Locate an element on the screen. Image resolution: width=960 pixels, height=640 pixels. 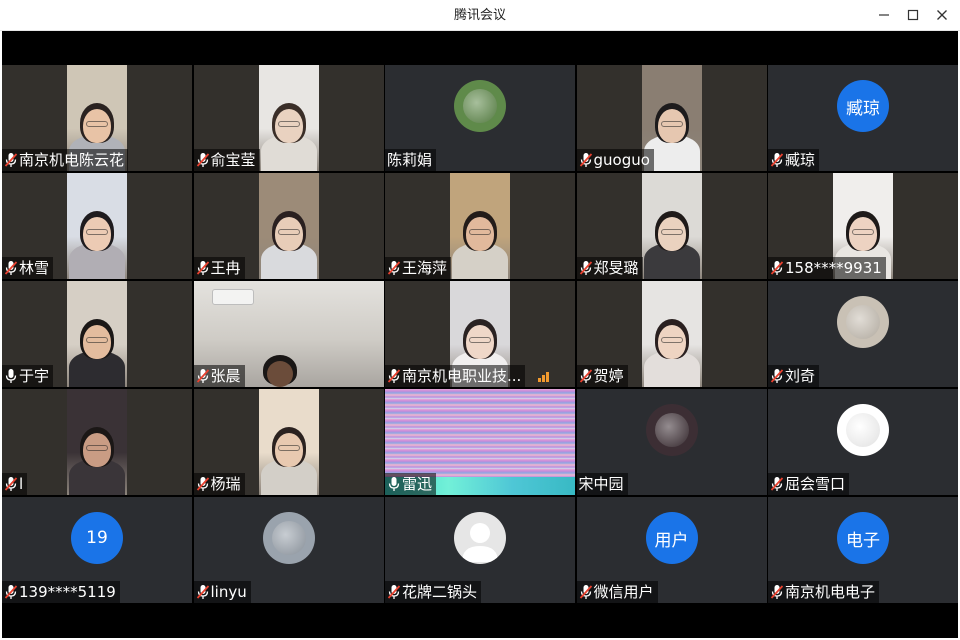
participant-tile: 158****9931 is located at coordinates (863, 226).